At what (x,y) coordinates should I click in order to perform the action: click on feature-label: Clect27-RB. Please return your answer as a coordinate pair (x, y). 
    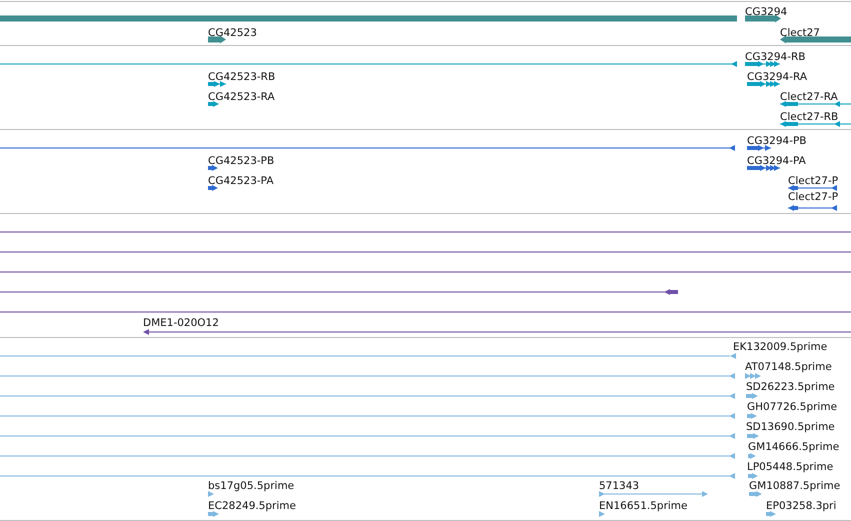
    Looking at the image, I should click on (809, 117).